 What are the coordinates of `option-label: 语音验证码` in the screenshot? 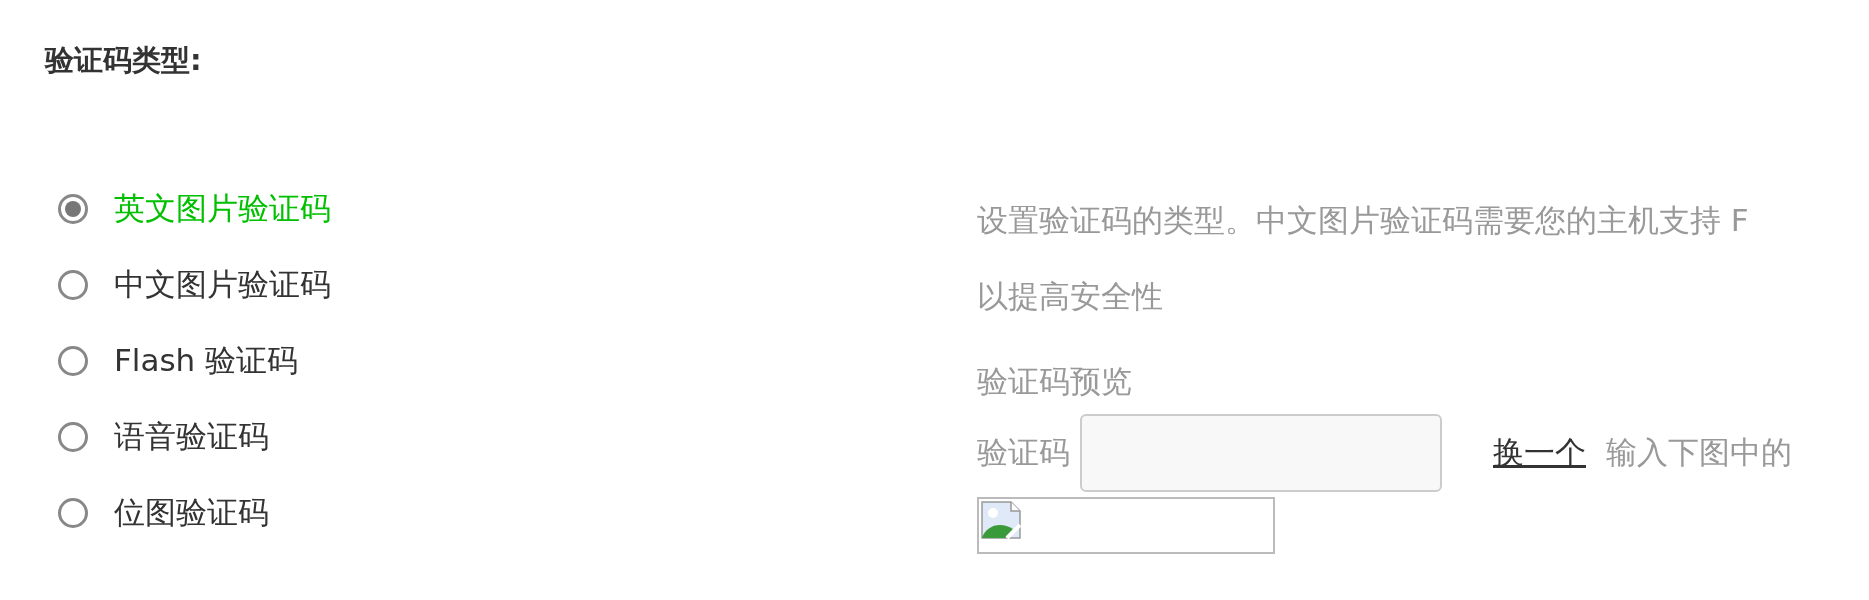 It's located at (191, 437).